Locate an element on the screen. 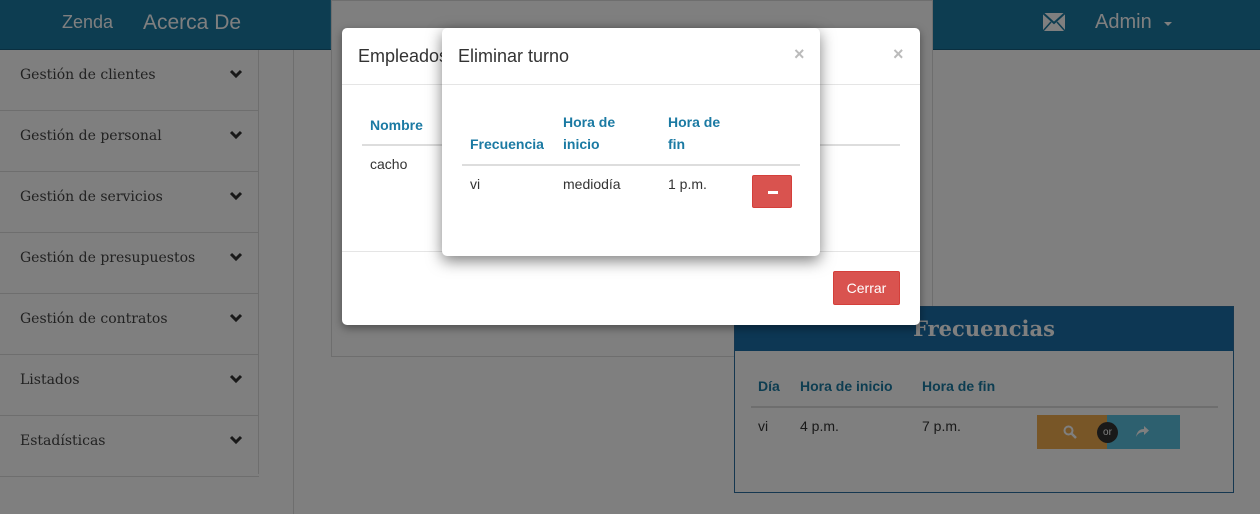 This screenshot has width=1260, height=514. cell-fin: 1 p.m. is located at coordinates (687, 184).